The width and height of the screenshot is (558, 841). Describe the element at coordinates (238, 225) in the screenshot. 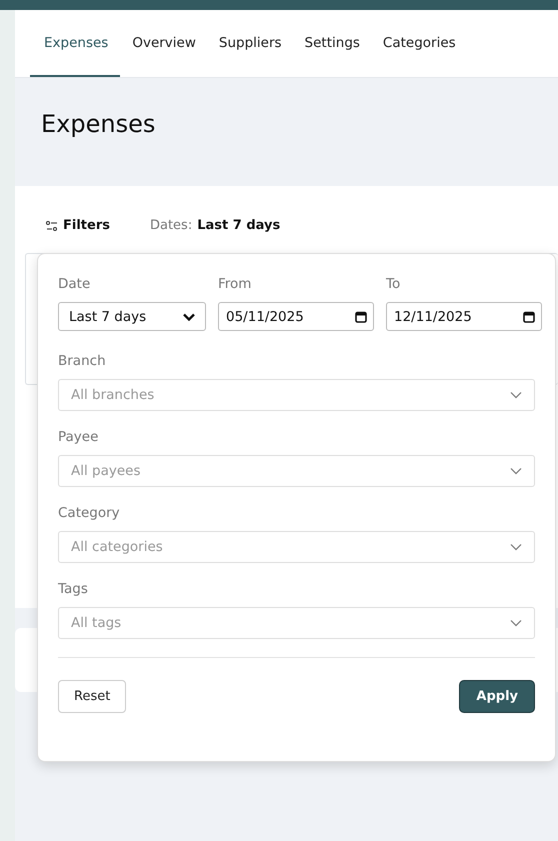

I see `dates-value: Last 7 days` at that location.